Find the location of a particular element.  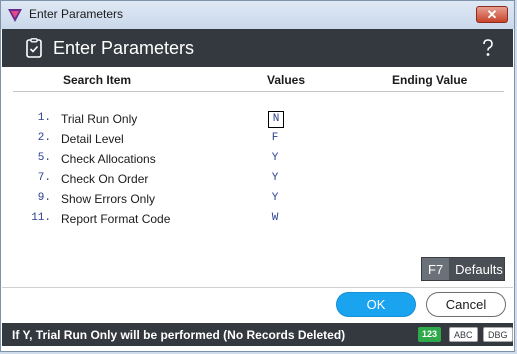

defaults-button: F7 Defaults is located at coordinates (463, 269).